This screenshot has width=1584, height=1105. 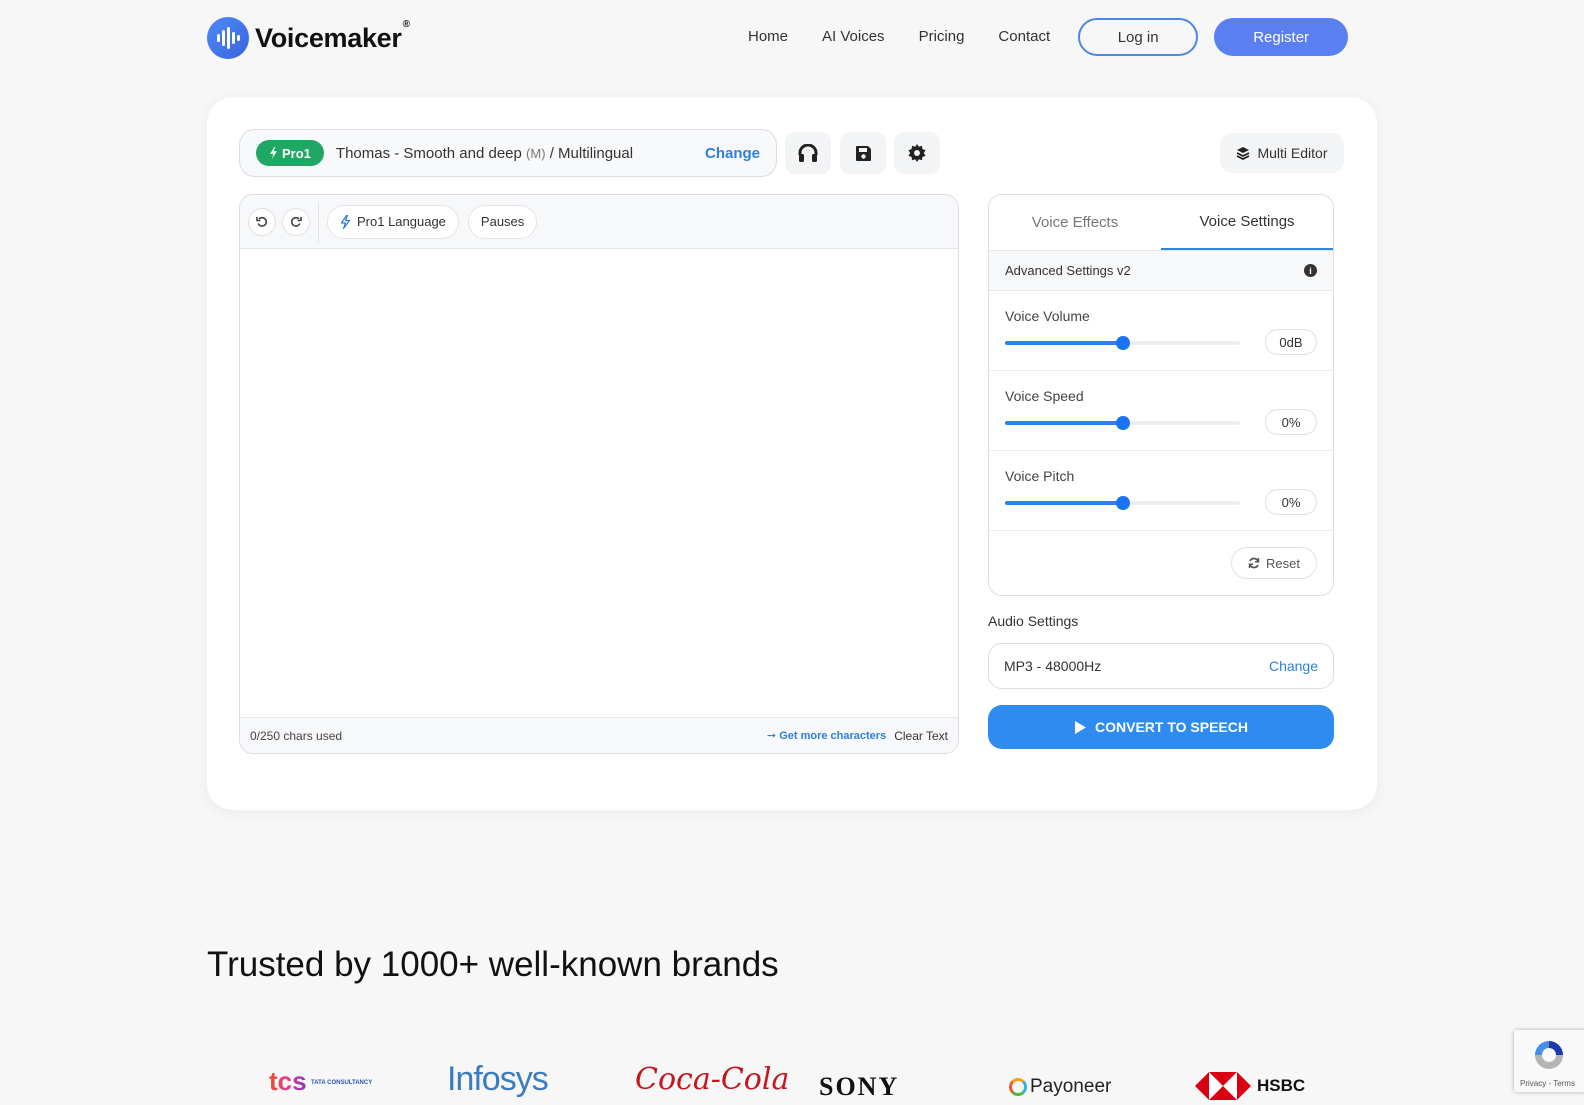 I want to click on pro-badge: Pro1, so click(x=290, y=153).